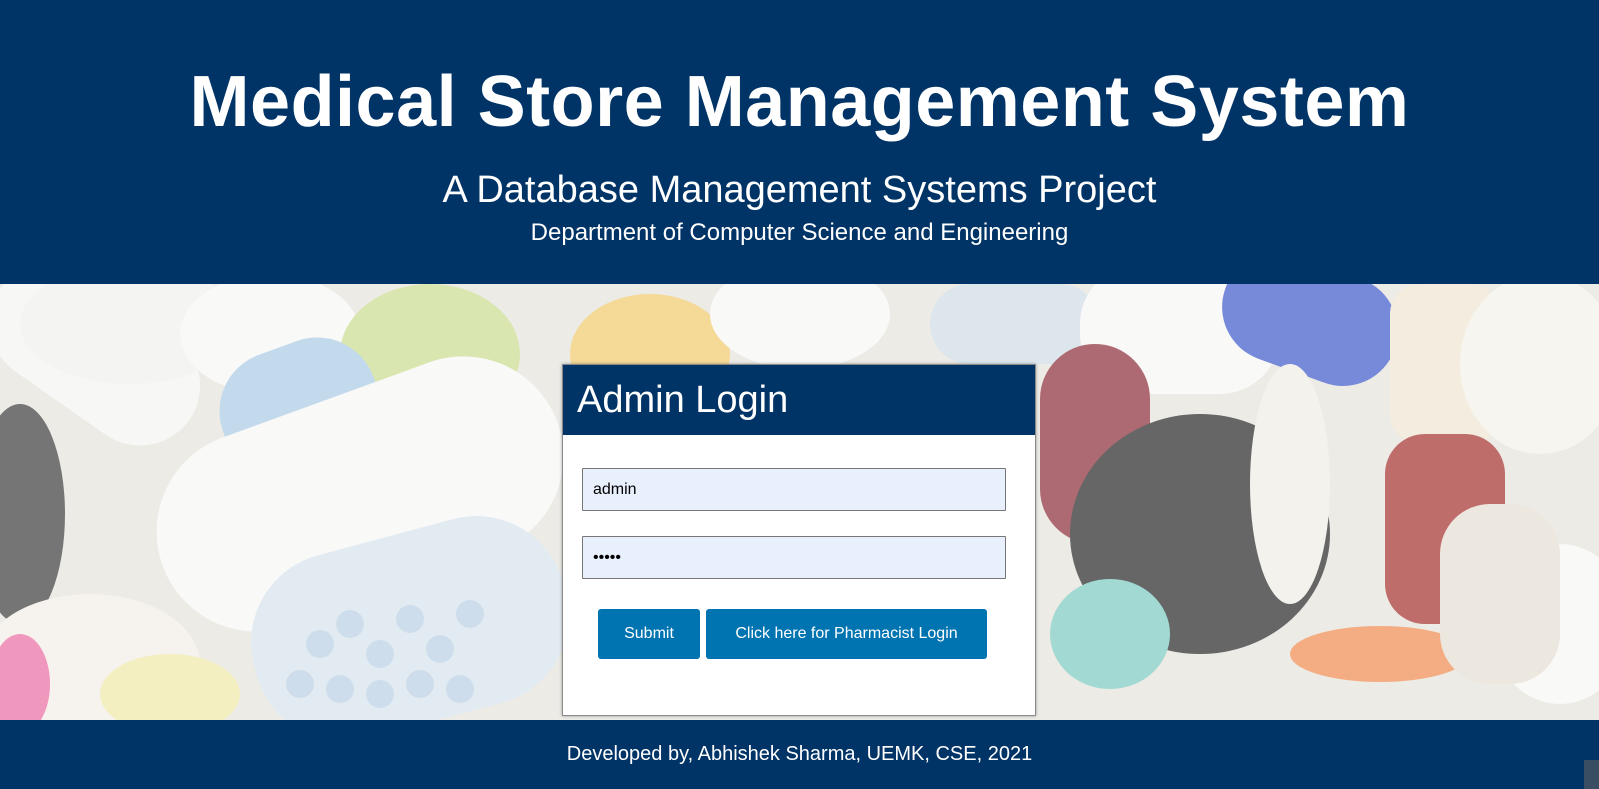  What do you see at coordinates (799, 400) in the screenshot?
I see `login-heading: Admin Login` at bounding box center [799, 400].